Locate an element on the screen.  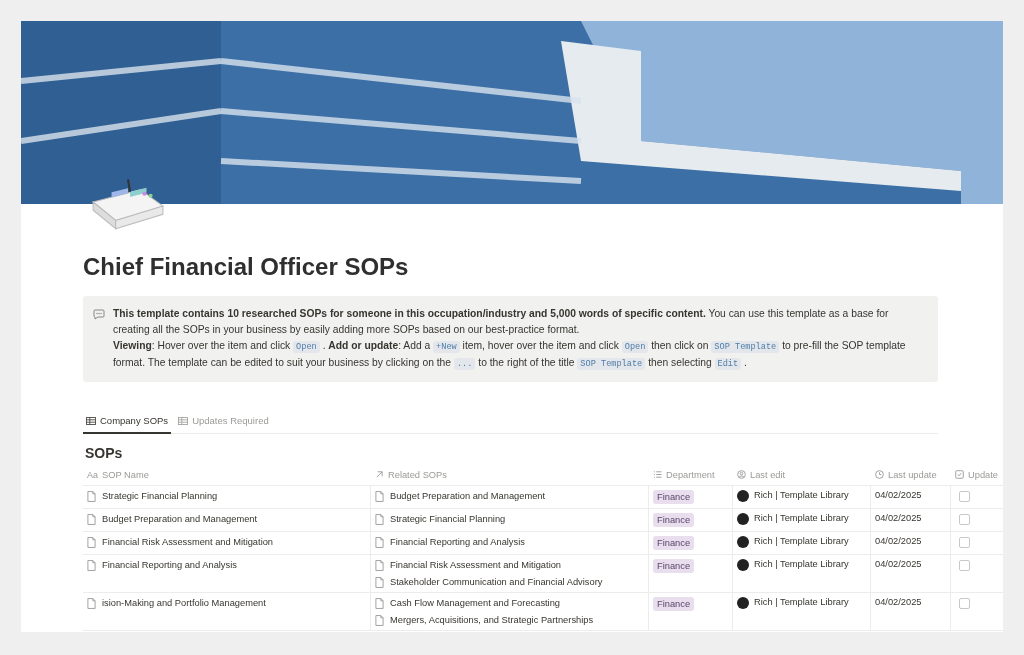
arrow-icon is located at coordinates (379, 474).